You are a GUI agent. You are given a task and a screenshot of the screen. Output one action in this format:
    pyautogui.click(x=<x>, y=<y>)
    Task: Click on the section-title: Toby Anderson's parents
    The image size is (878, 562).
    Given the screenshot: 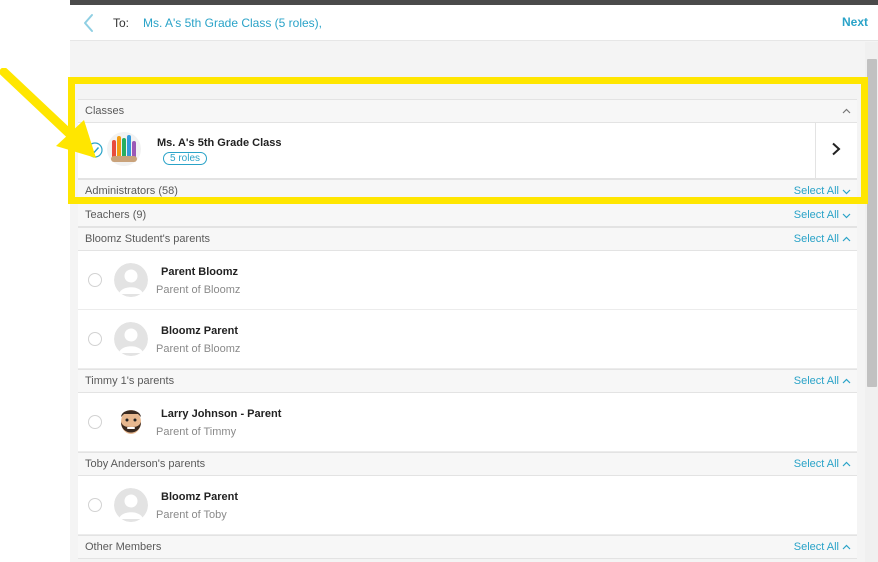 What is the action you would take?
    pyautogui.click(x=145, y=464)
    